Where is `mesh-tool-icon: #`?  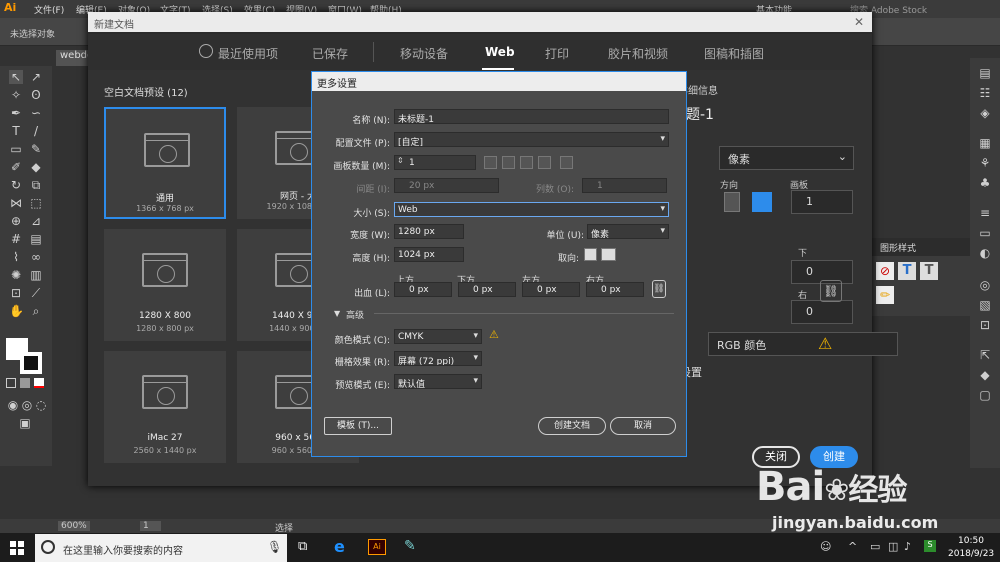 mesh-tool-icon: # is located at coordinates (16, 239).